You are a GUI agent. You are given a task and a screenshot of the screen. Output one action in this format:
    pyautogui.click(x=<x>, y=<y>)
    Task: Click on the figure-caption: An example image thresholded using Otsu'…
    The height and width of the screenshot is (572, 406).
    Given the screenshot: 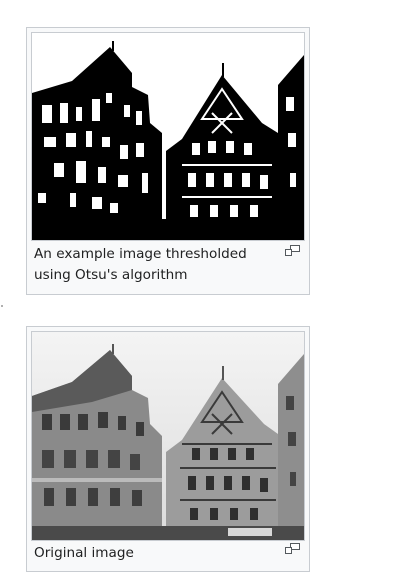 What is the action you would take?
    pyautogui.click(x=140, y=264)
    